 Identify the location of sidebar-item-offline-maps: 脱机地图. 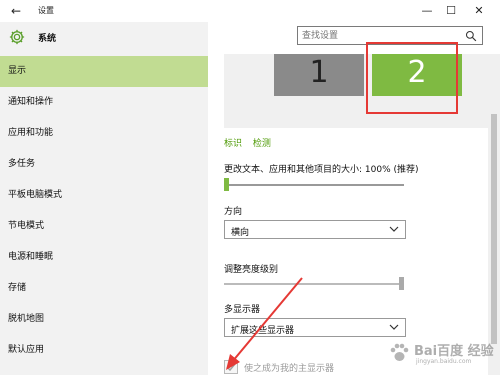
(104, 319).